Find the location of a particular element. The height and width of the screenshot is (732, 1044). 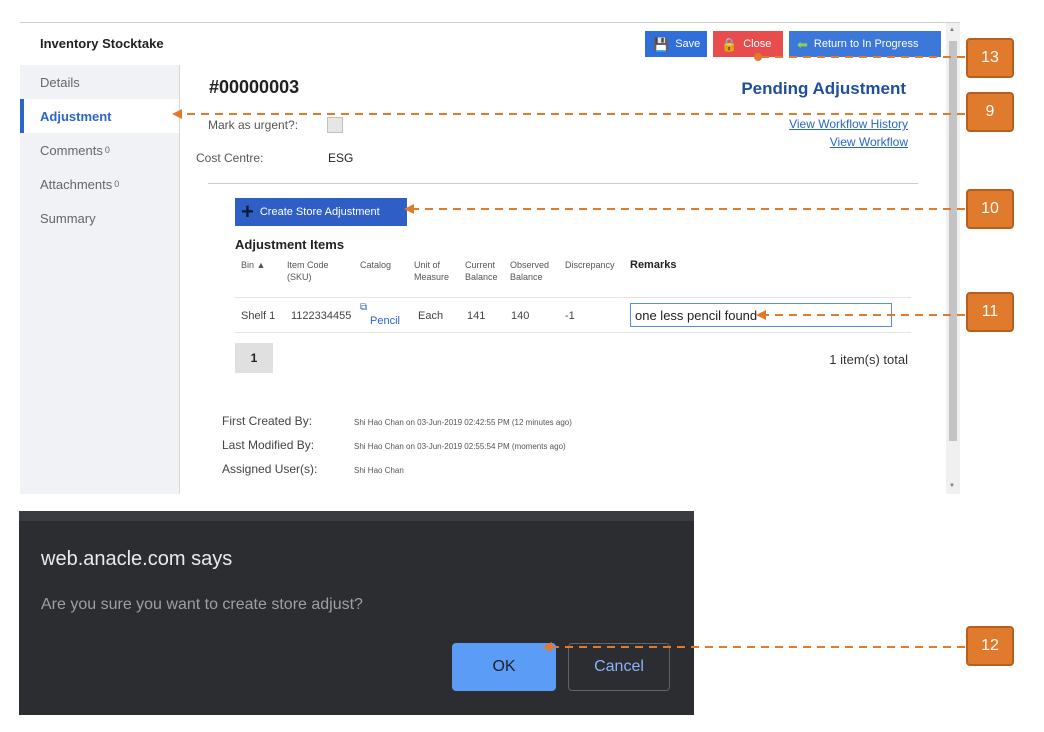

dialog-title: web.anacle.com says is located at coordinates (137, 559).